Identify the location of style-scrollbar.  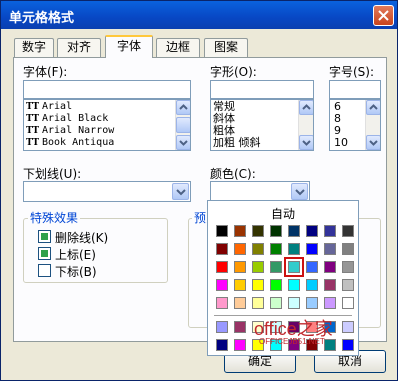
(305, 125).